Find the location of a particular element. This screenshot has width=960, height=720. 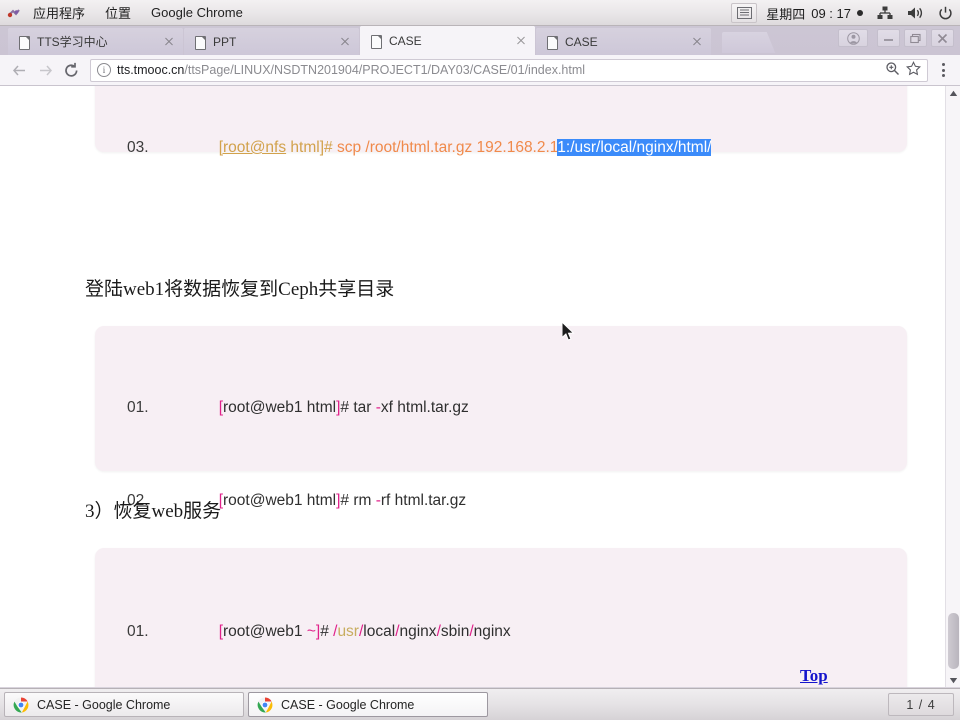

code-token: scp is located at coordinates (351, 147).